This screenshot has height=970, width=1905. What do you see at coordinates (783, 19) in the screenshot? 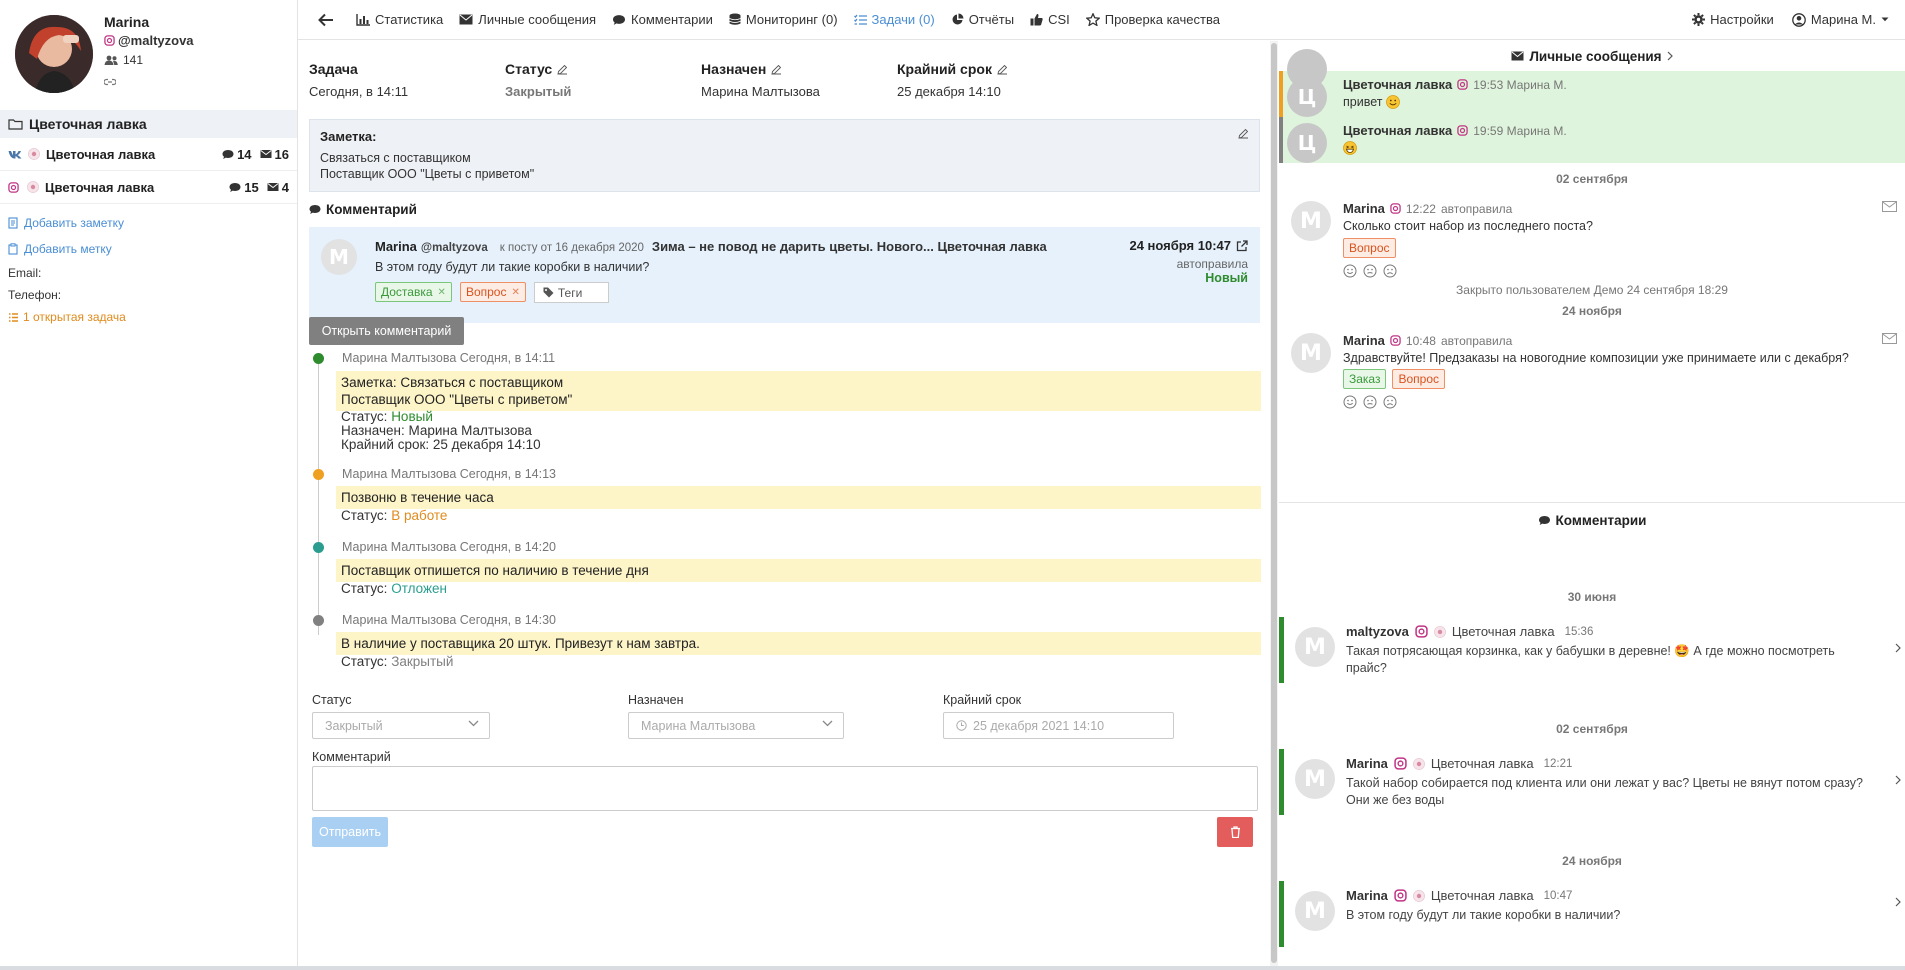
I see `nav-monitoring: Мониторинг (0)` at bounding box center [783, 19].